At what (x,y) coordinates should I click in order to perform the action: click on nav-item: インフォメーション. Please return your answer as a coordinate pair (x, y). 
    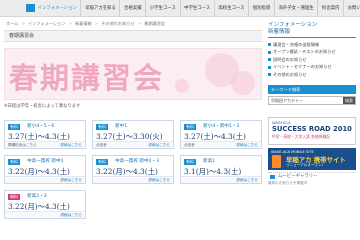
    Looking at the image, I should click on (57, 8).